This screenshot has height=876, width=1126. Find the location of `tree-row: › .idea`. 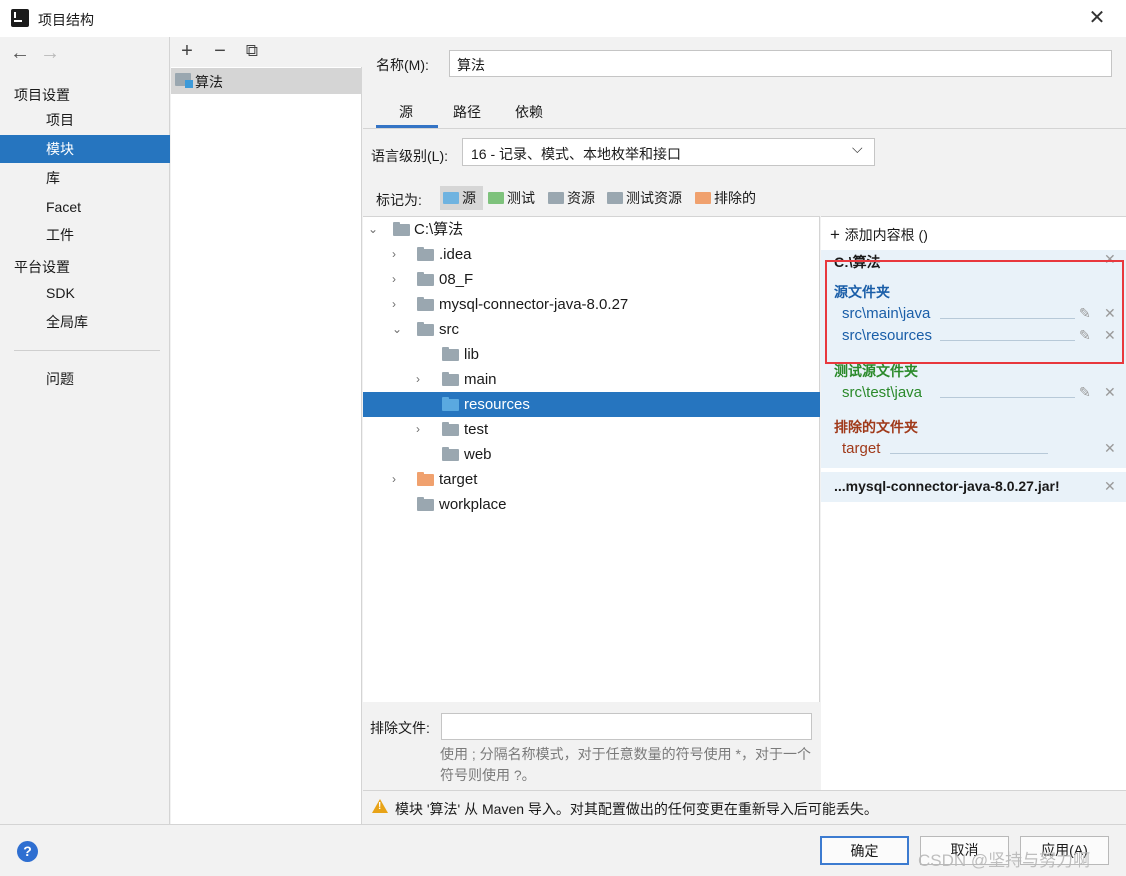

tree-row: › .idea is located at coordinates (591, 254).